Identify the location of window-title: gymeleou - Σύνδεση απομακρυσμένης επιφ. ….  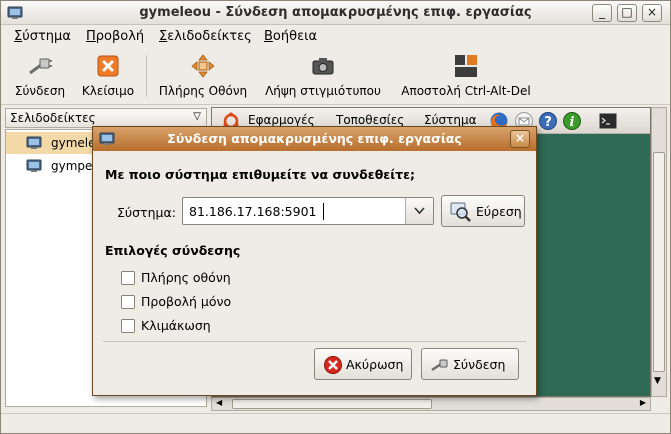
(335, 12).